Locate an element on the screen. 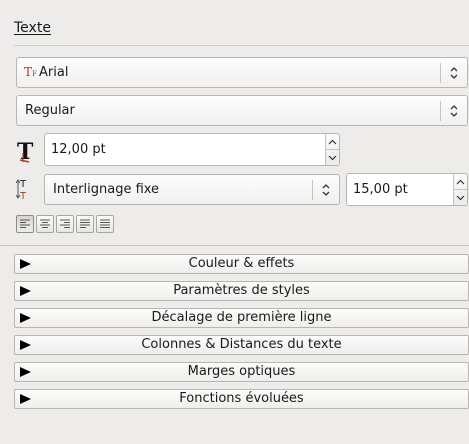 The height and width of the screenshot is (444, 469). align-right-icon is located at coordinates (65, 223).